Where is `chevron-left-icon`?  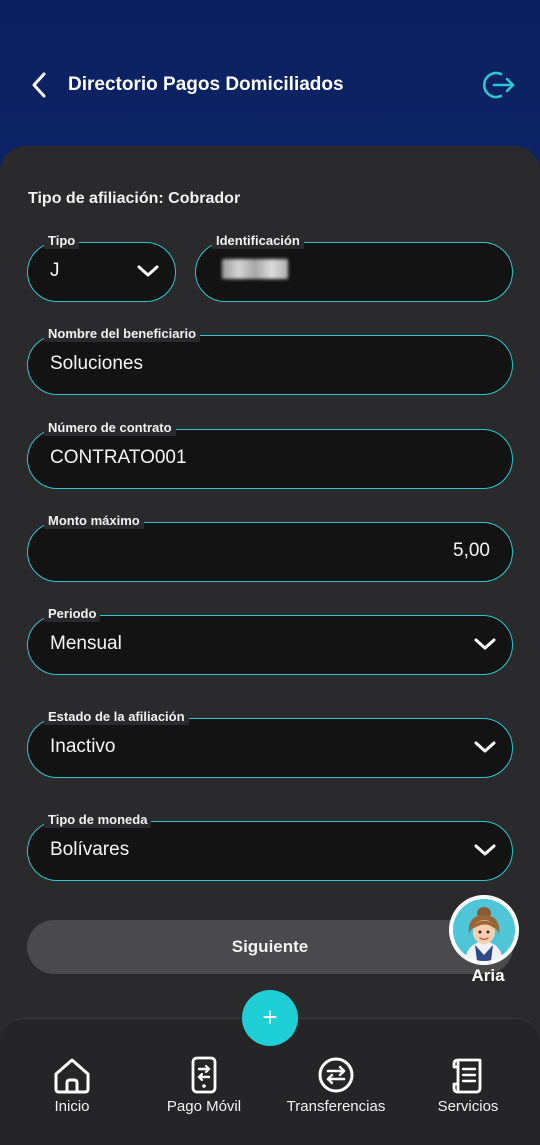
chevron-left-icon is located at coordinates (39, 85).